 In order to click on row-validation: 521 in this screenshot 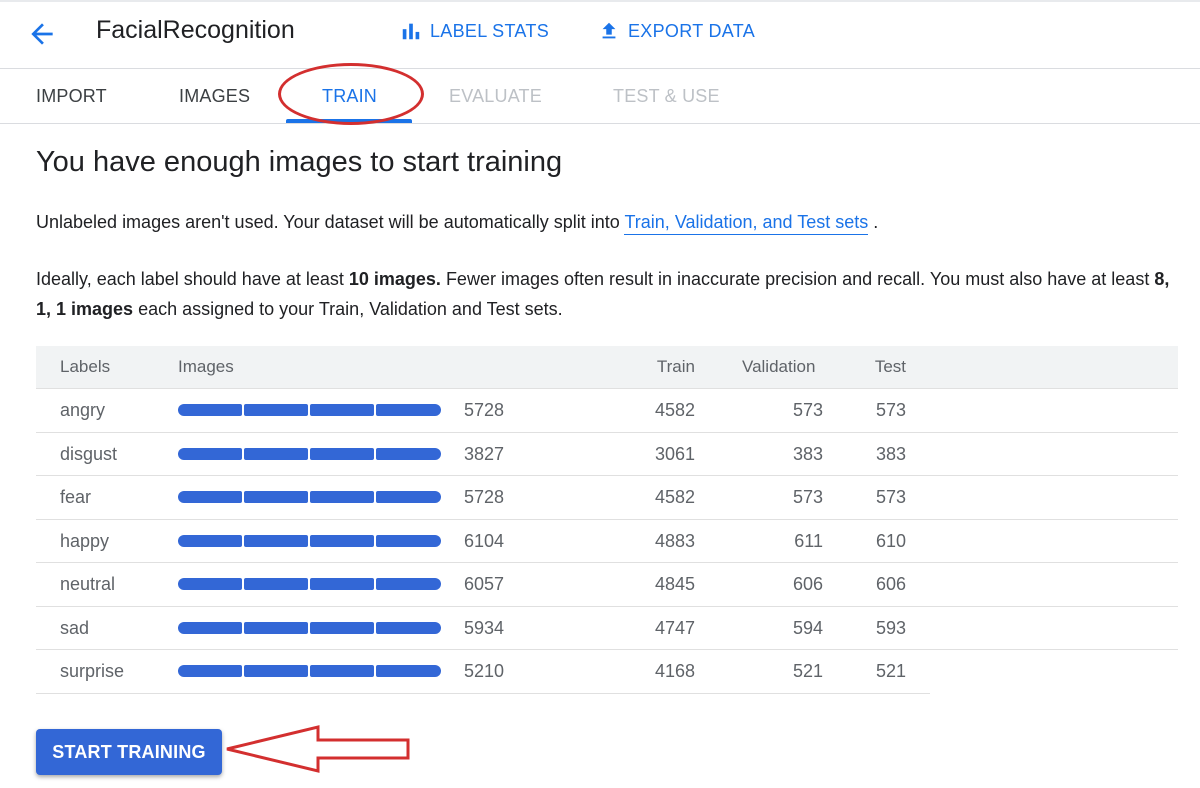, I will do `click(807, 671)`.